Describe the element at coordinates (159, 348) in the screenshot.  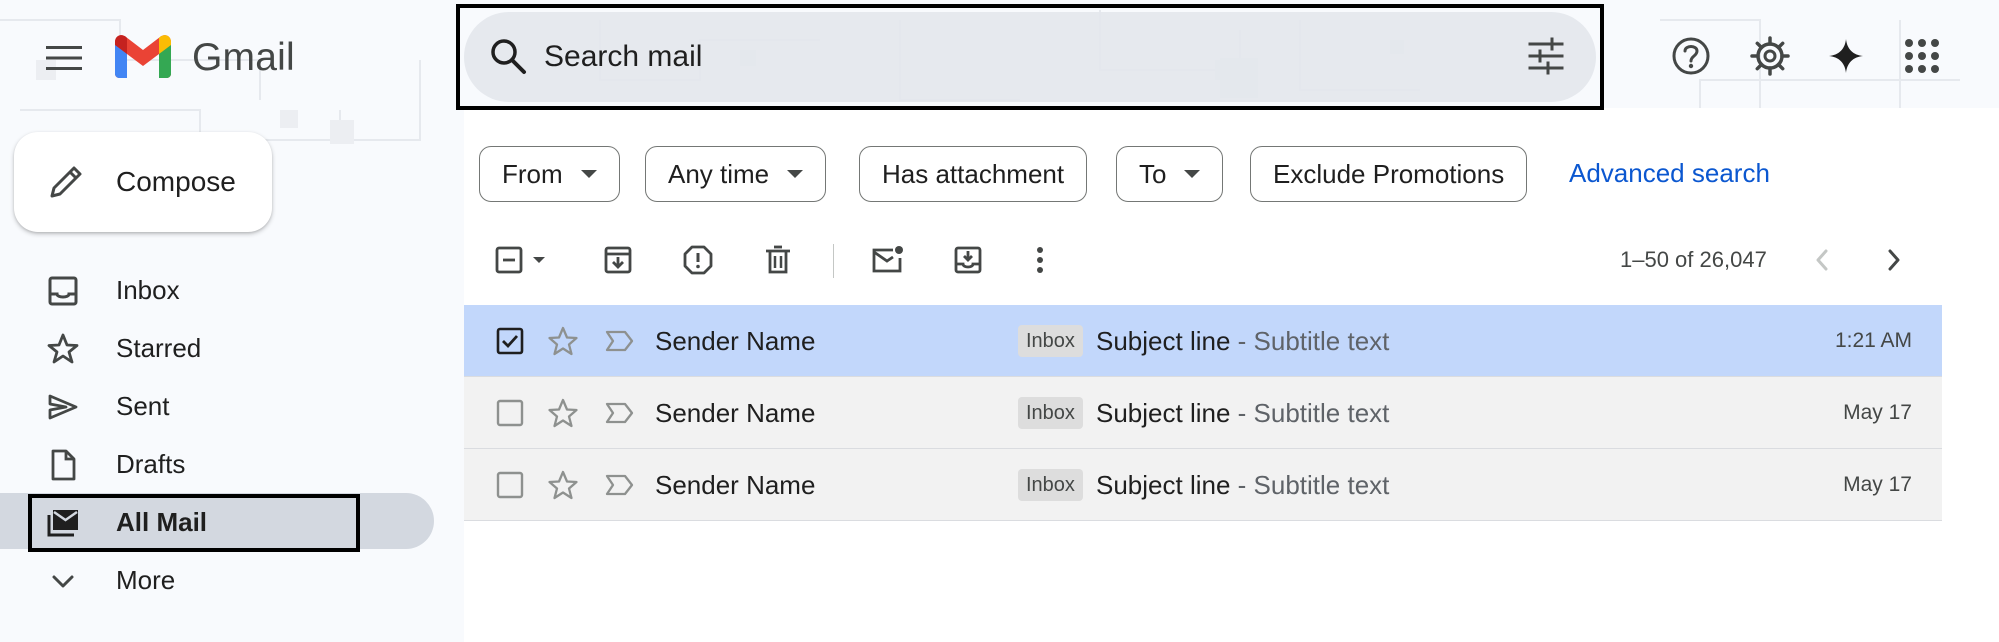
I see `sidebar-item-label: Starred` at that location.